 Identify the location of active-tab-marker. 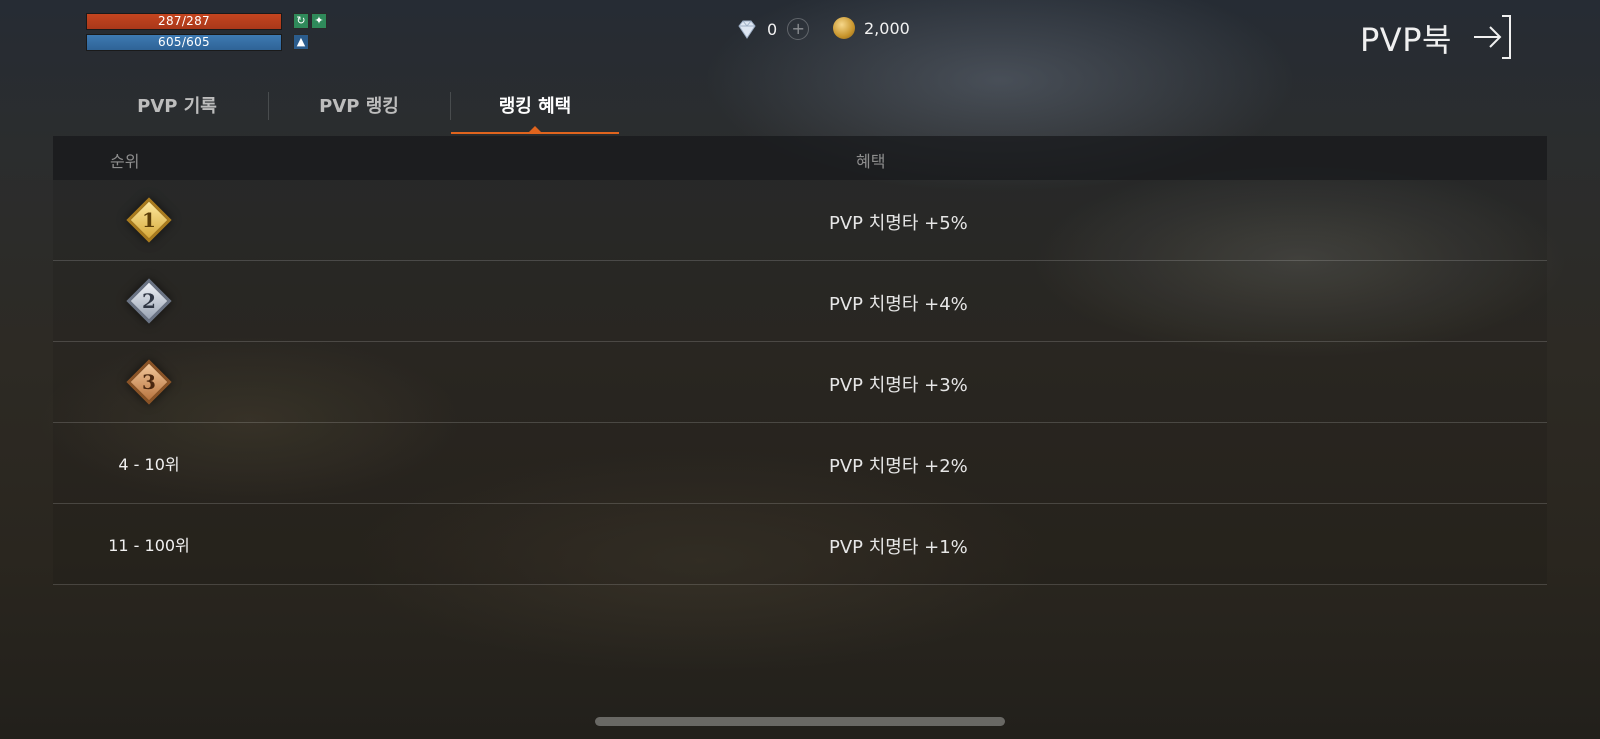
(535, 129).